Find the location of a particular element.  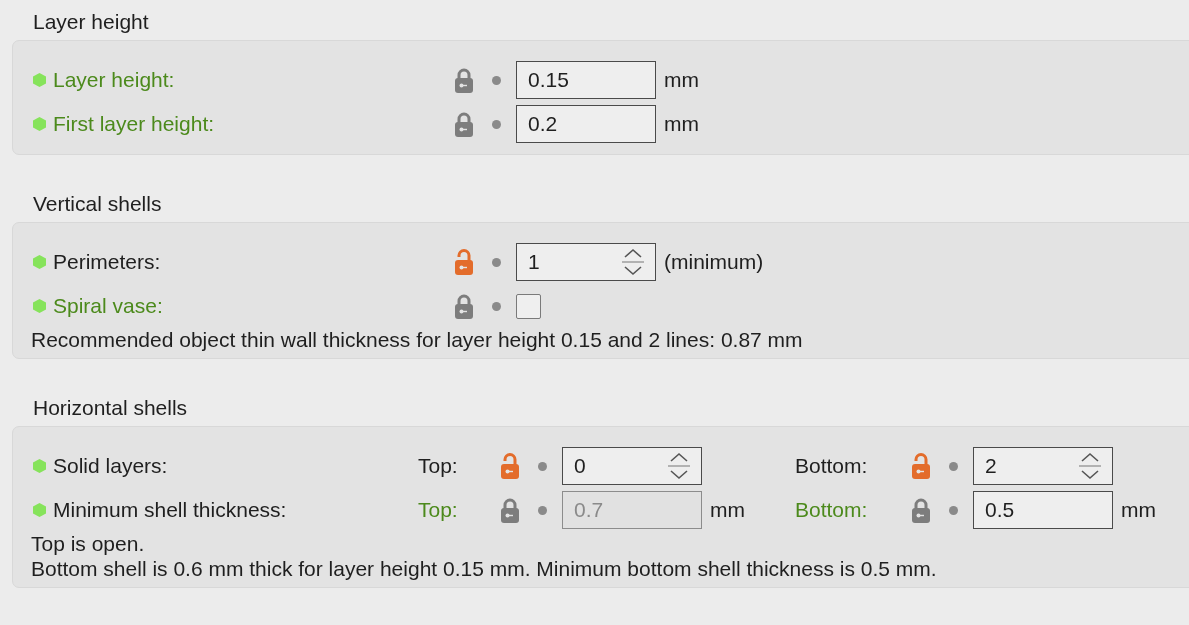

setting-label: First layer height: is located at coordinates (134, 124).